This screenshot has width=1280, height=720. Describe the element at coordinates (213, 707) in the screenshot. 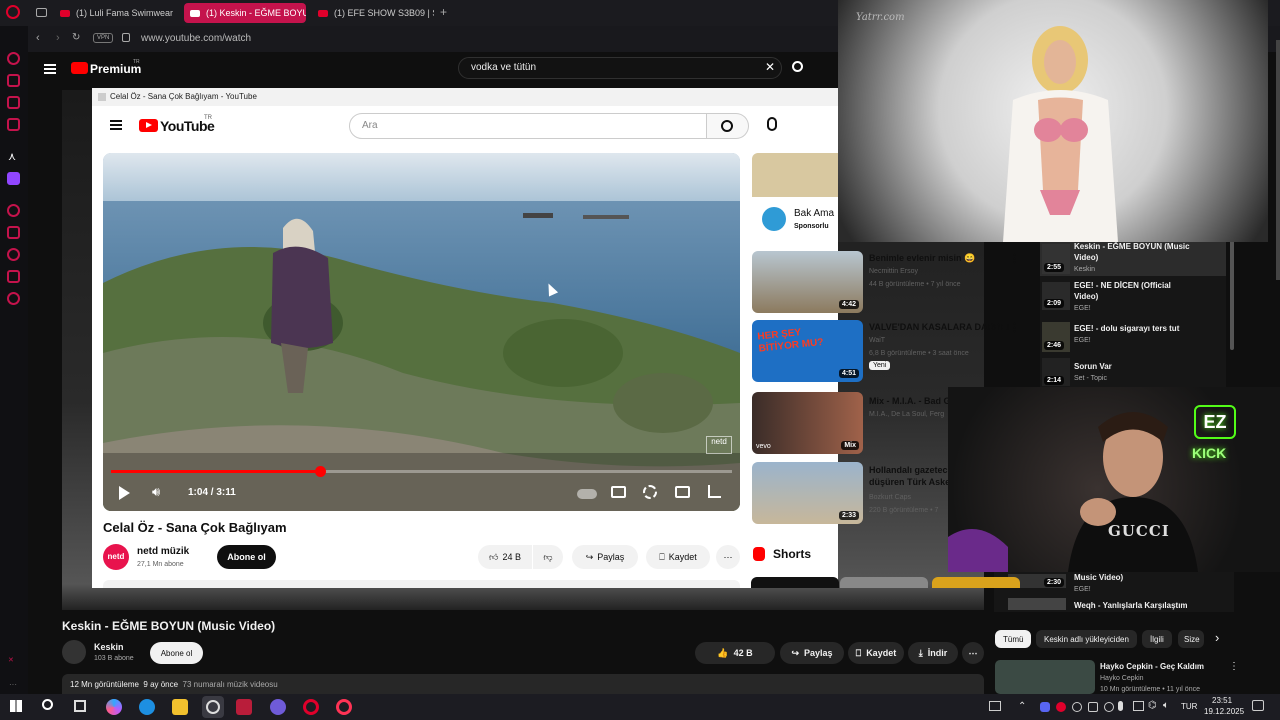

I see `obs-icon` at that location.